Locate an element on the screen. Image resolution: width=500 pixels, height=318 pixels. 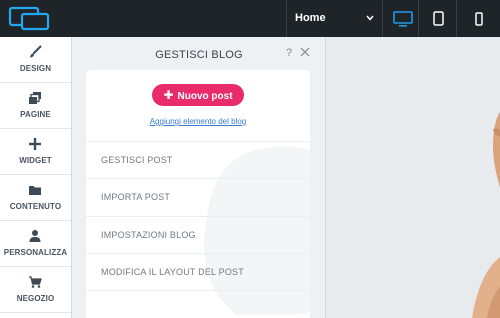
mobile-view-button is located at coordinates (478, 18).